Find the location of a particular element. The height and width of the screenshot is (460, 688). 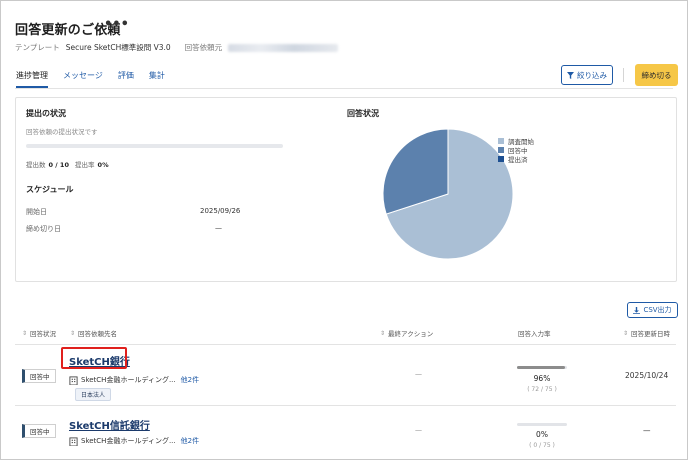

row-divider is located at coordinates (345, 405).